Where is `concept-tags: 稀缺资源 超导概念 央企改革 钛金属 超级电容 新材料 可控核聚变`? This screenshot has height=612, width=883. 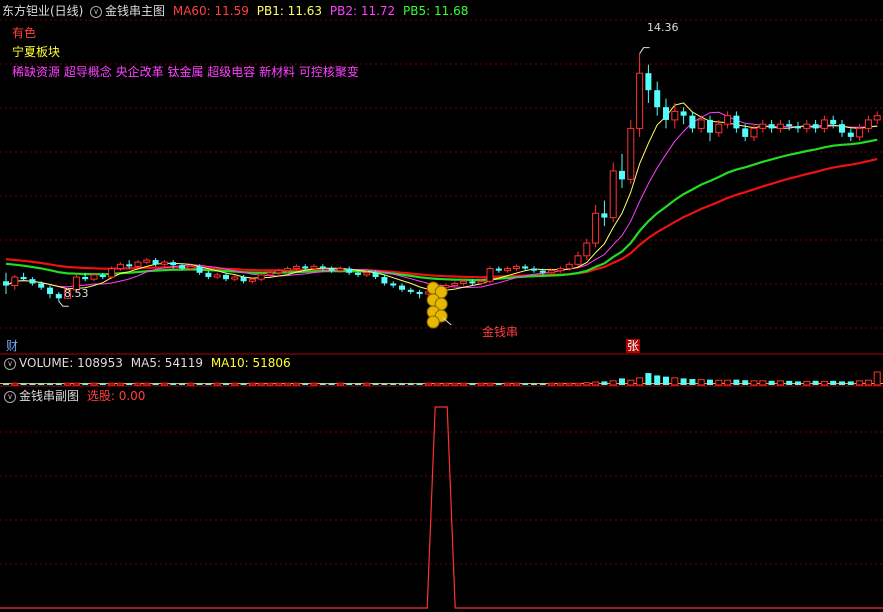
concept-tags: 稀缺资源 超导概念 央企改革 钛金属 超级电容 新材料 可控核聚变 is located at coordinates (185, 72).